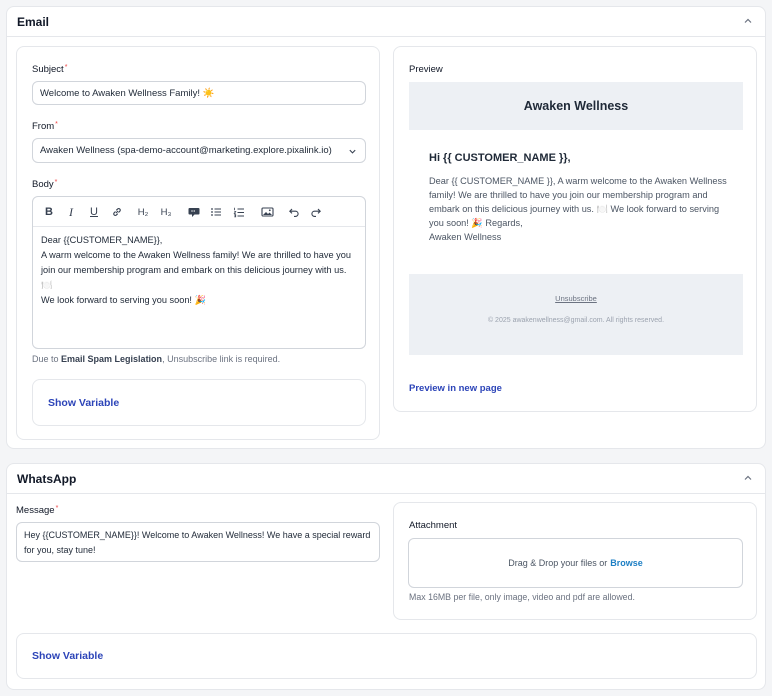 The width and height of the screenshot is (772, 696). What do you see at coordinates (143, 212) in the screenshot?
I see `heading2-button: H₂` at bounding box center [143, 212].